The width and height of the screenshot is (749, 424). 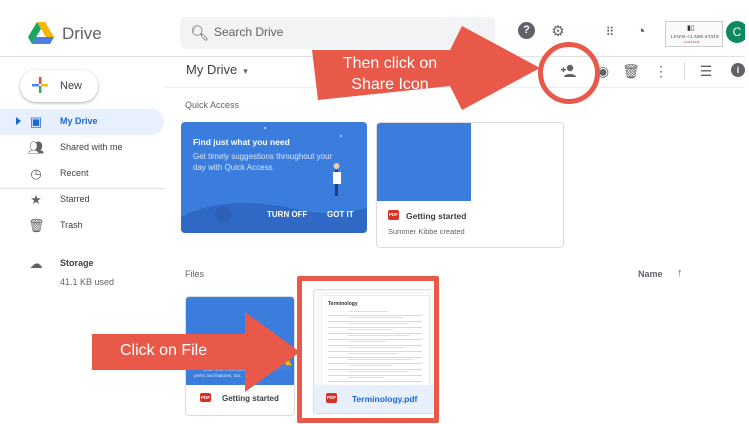 I want to click on cloud-icon: ☁, so click(x=36, y=263).